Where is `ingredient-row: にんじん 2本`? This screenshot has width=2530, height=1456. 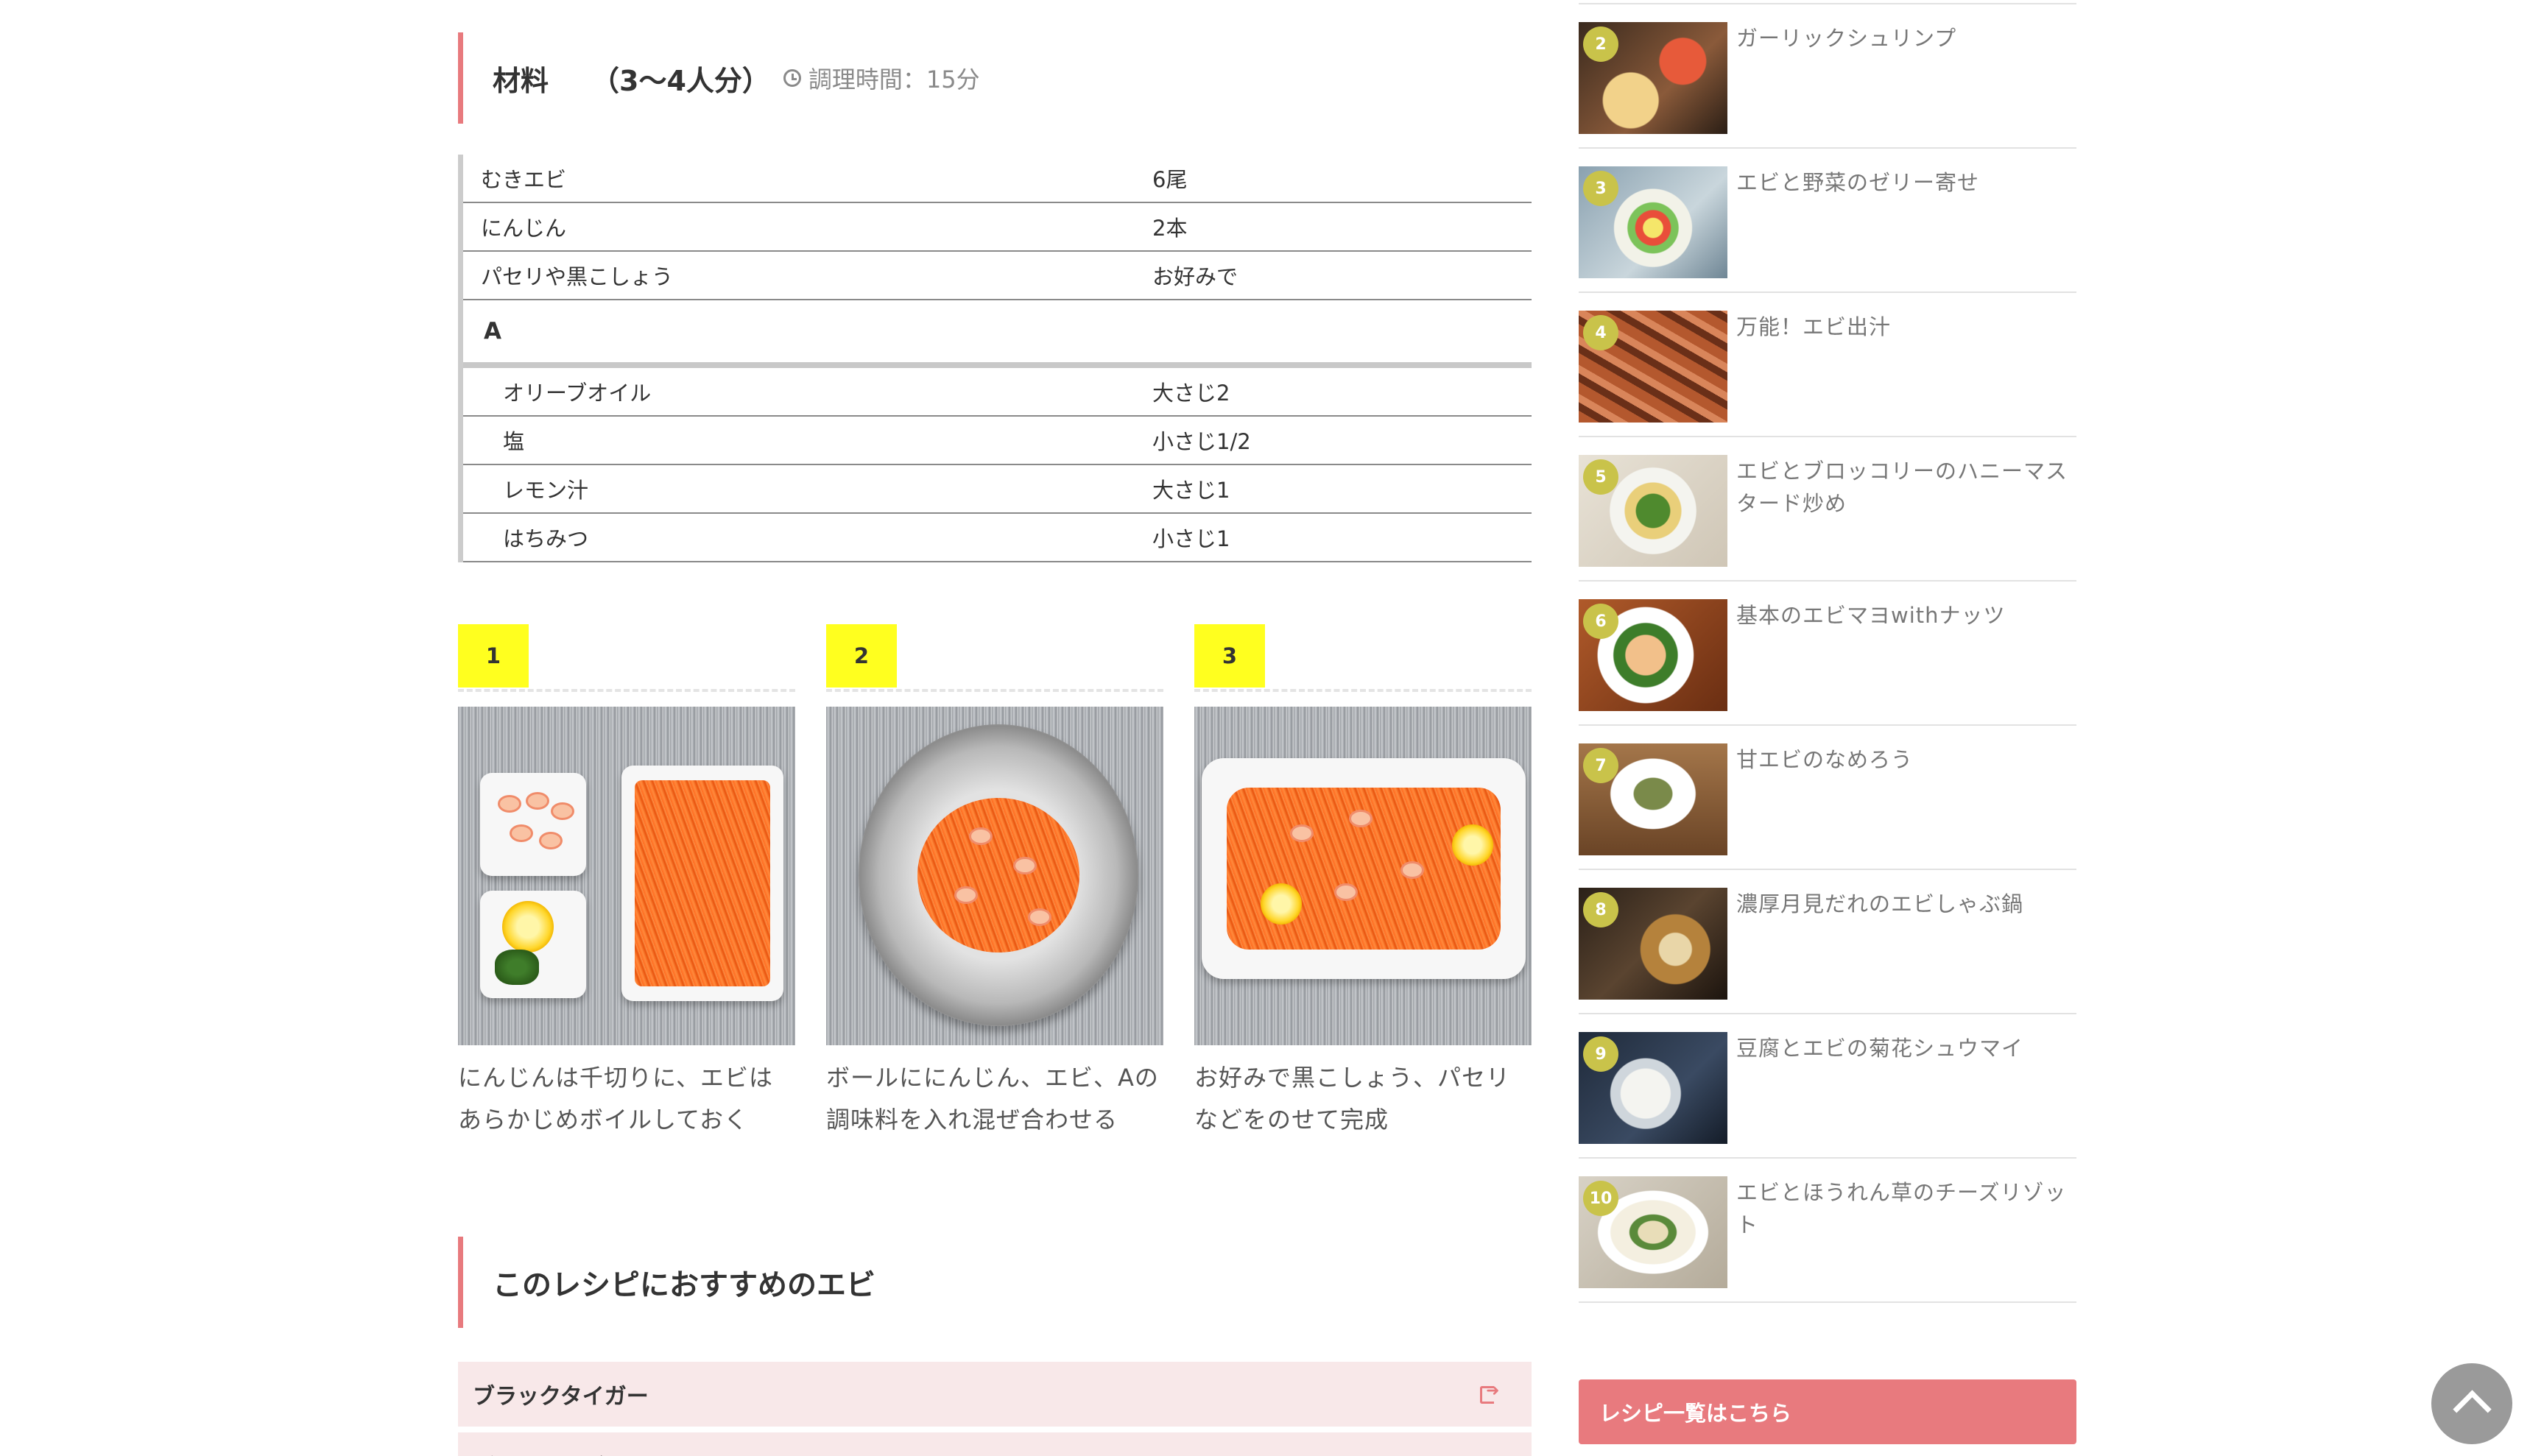 ingredient-row: にんじん 2本 is located at coordinates (997, 227).